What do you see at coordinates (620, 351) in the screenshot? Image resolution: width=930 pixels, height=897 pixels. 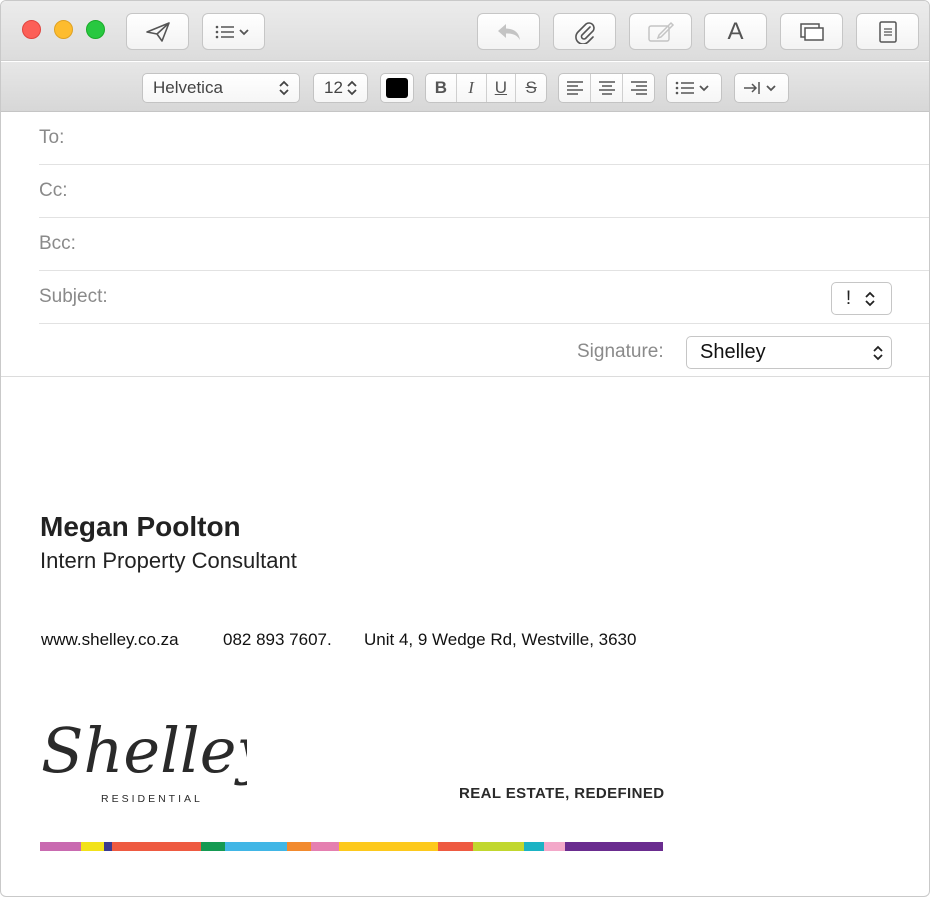 I see `signature-label: Signature:` at bounding box center [620, 351].